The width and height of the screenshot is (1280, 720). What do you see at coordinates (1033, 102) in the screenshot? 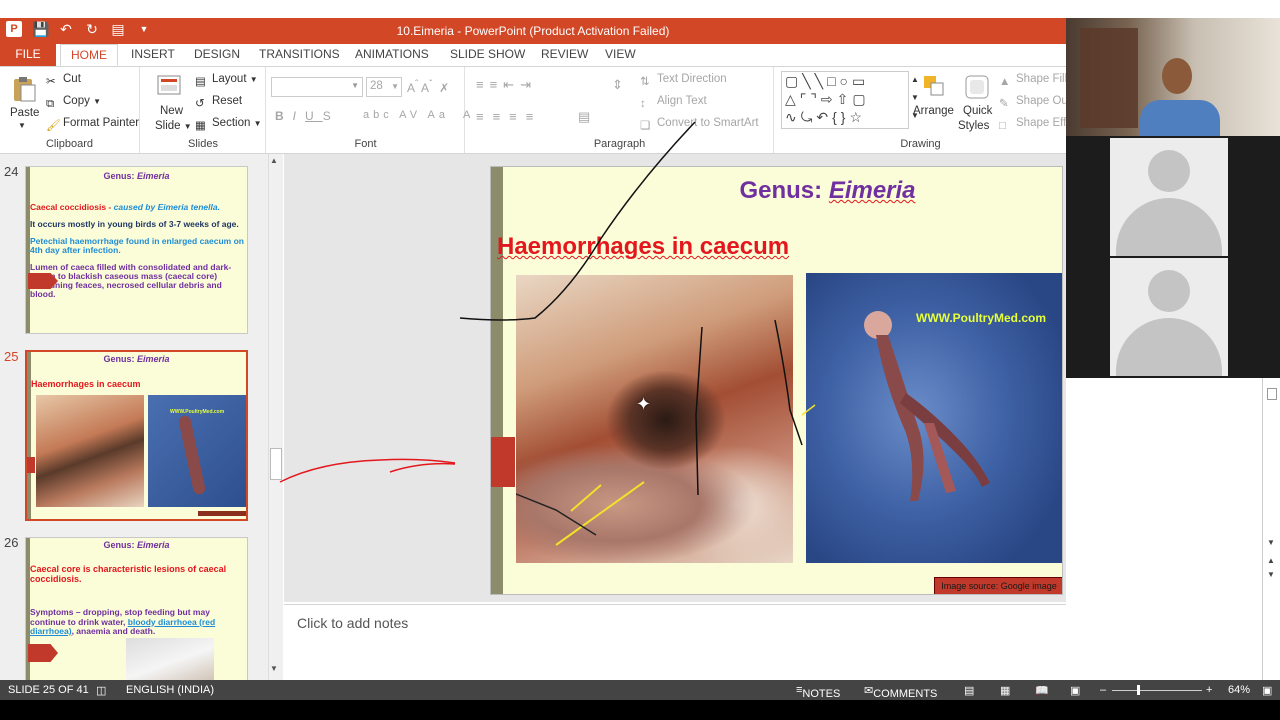
I see `shape-outline-button: ✎ Shape Ou` at bounding box center [1033, 102].